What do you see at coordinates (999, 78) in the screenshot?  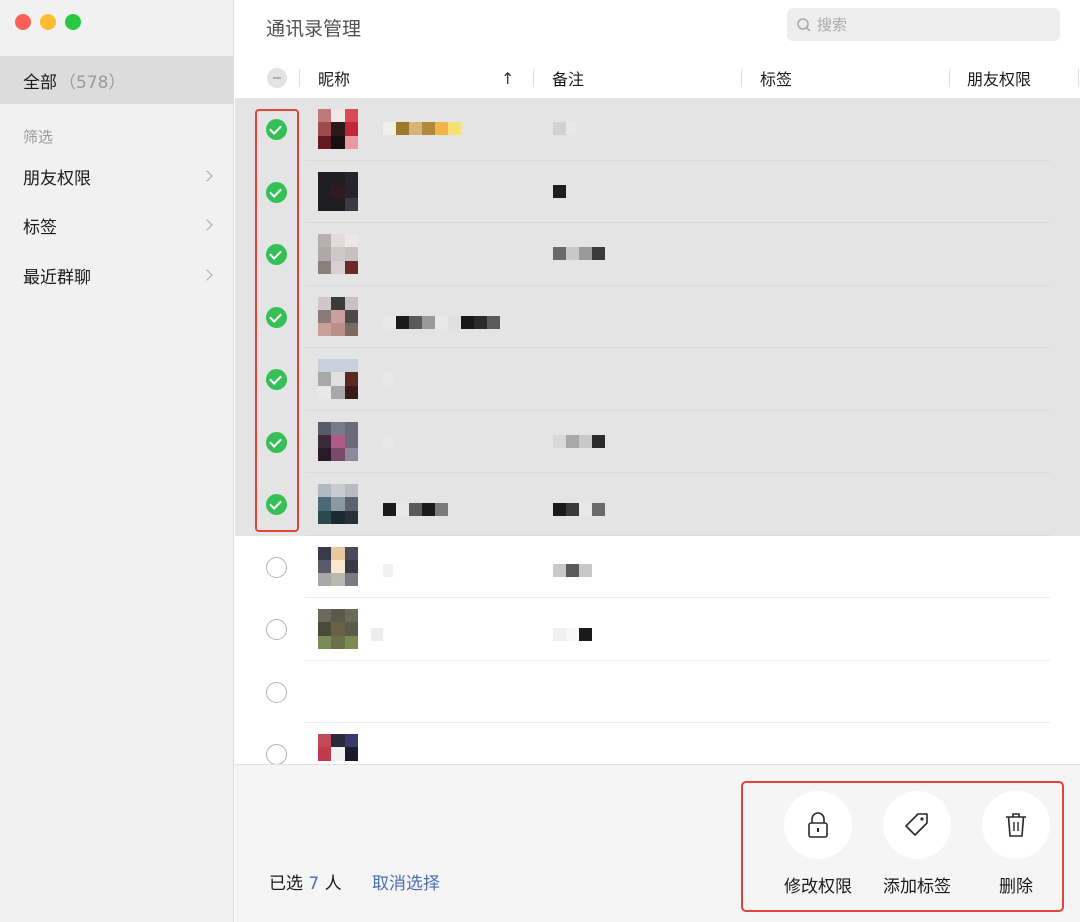 I see `column-friend-permission: 朋友权限` at bounding box center [999, 78].